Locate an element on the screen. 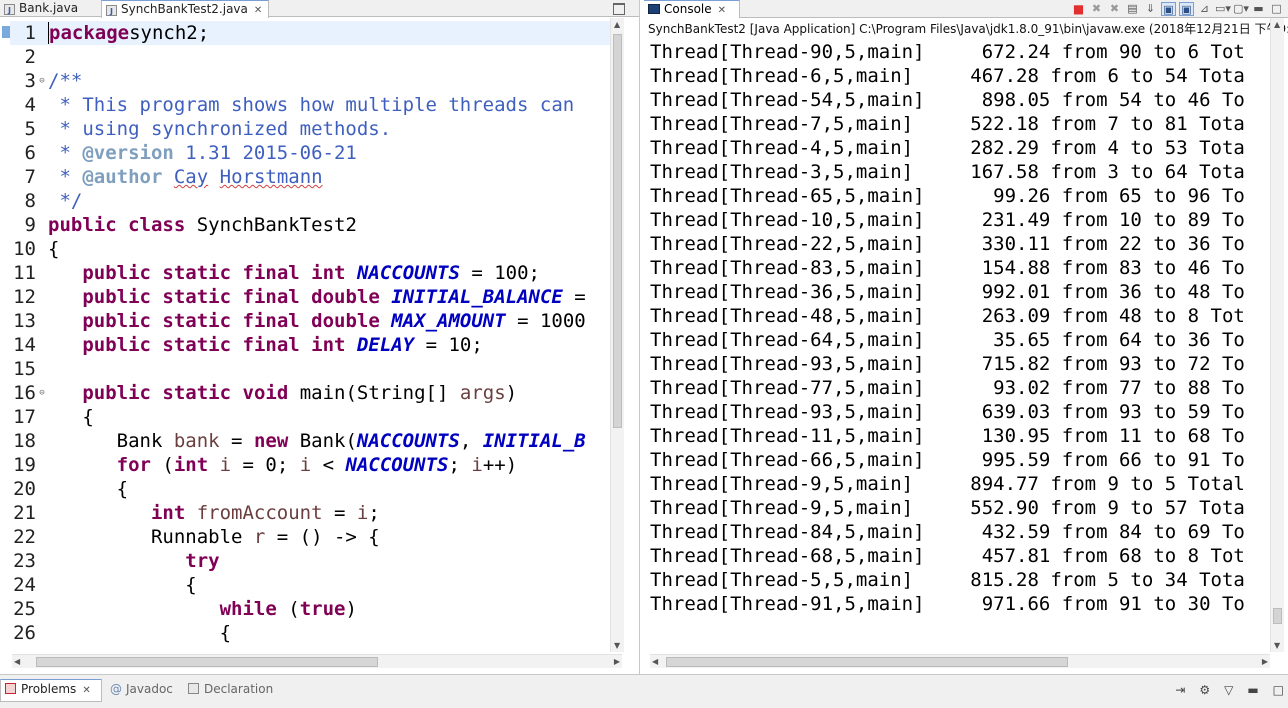 This screenshot has width=1288, height=708. code-line: 9 public class SynchBankTest2 is located at coordinates (310, 225).